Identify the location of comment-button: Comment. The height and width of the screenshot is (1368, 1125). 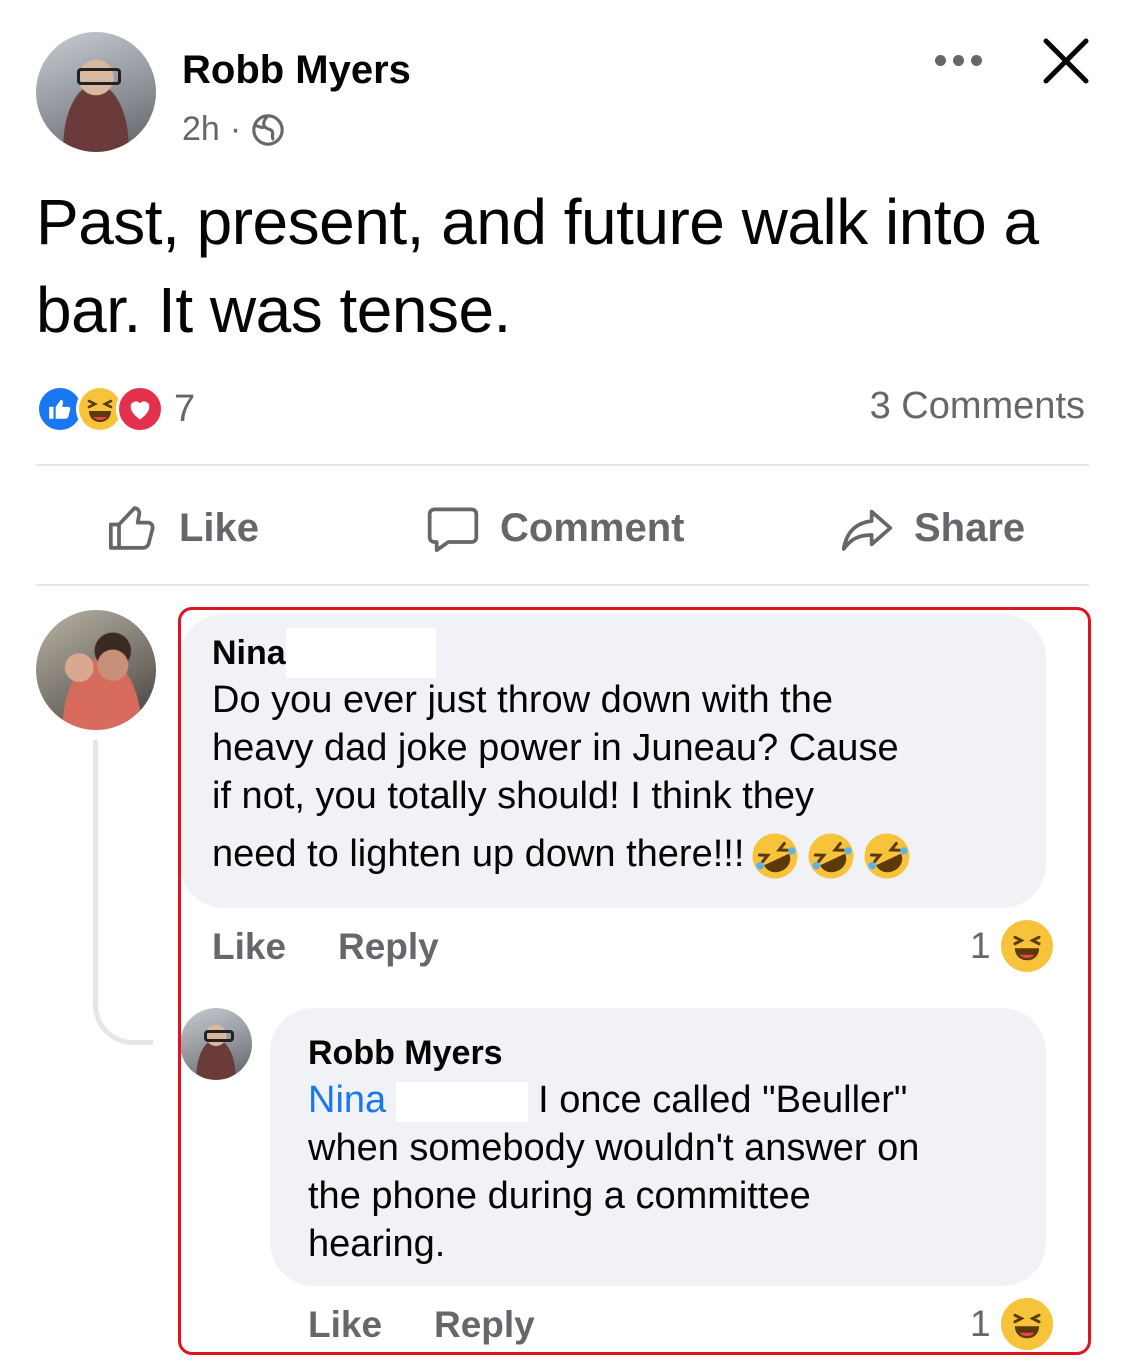
(554, 528).